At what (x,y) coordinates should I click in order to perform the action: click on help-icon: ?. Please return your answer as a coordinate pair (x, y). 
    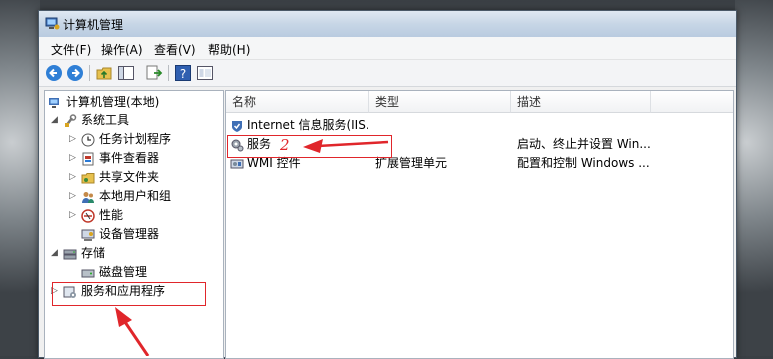
    Looking at the image, I should click on (183, 73).